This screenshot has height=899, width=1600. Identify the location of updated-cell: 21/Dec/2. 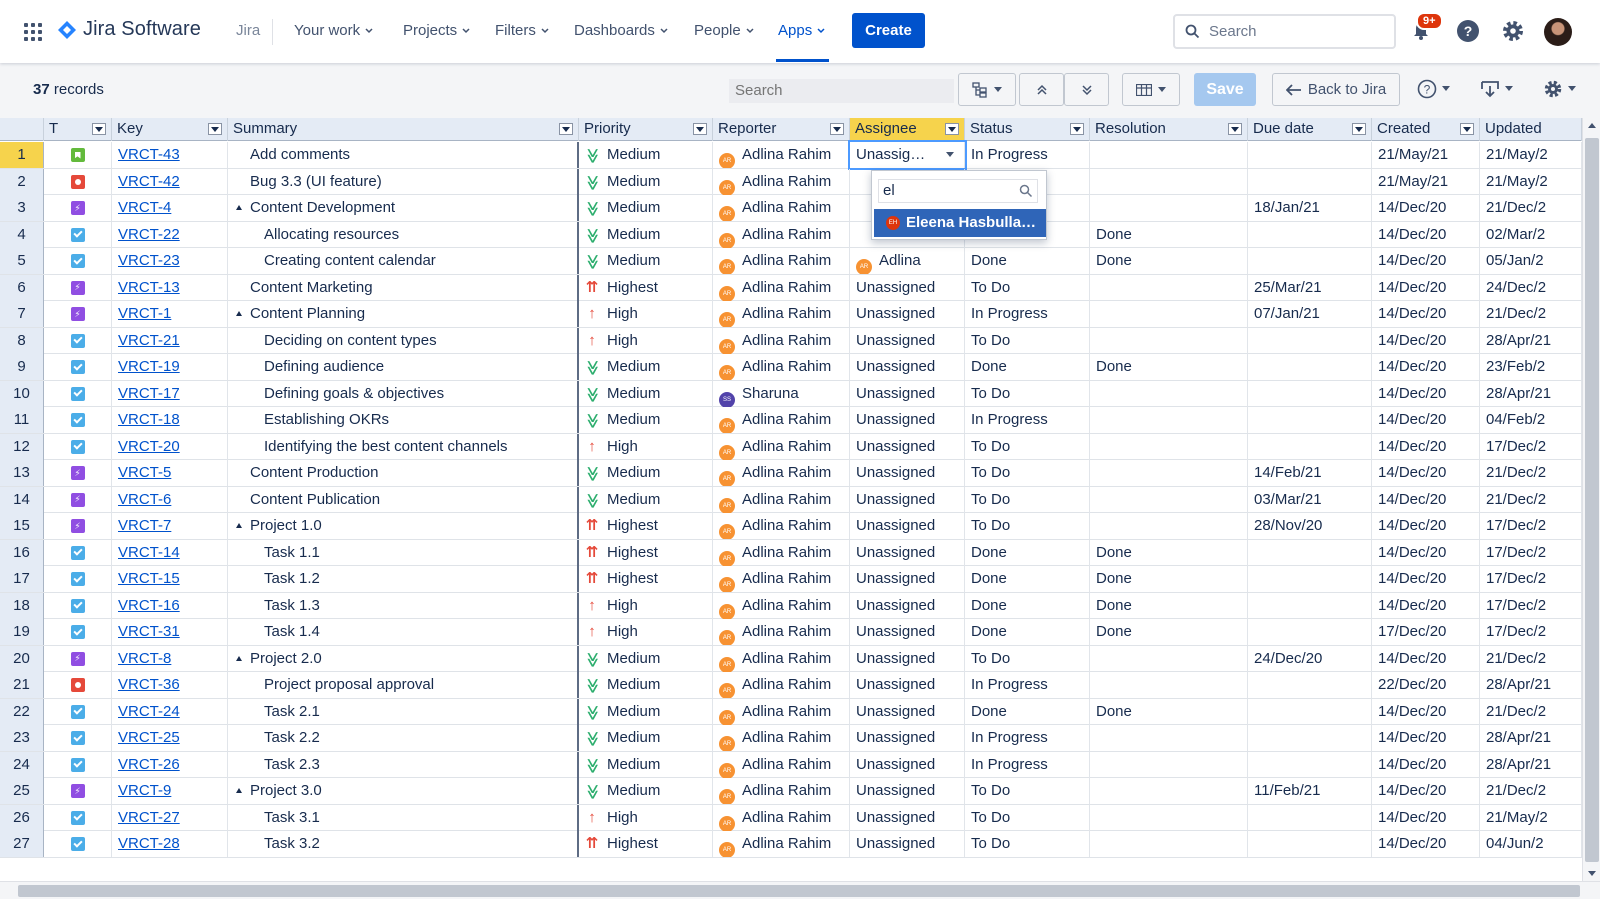
(1531, 711).